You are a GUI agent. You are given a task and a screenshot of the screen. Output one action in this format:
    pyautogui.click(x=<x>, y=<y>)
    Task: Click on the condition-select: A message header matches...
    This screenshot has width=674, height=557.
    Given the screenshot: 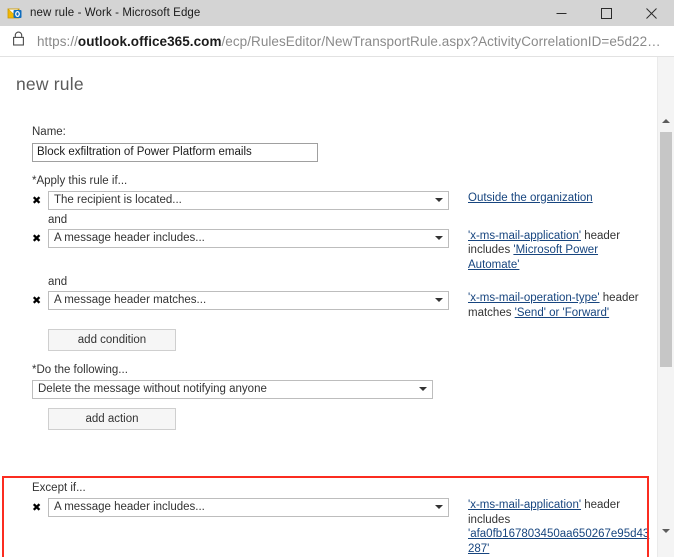 What is the action you would take?
    pyautogui.click(x=248, y=300)
    